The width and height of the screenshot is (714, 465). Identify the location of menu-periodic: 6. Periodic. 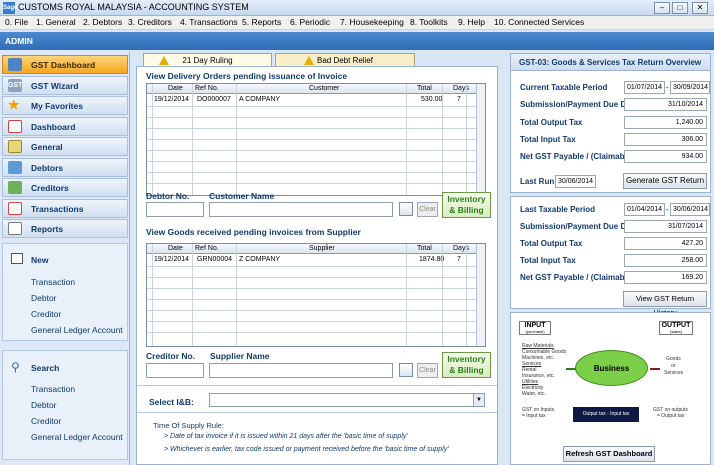
(310, 22).